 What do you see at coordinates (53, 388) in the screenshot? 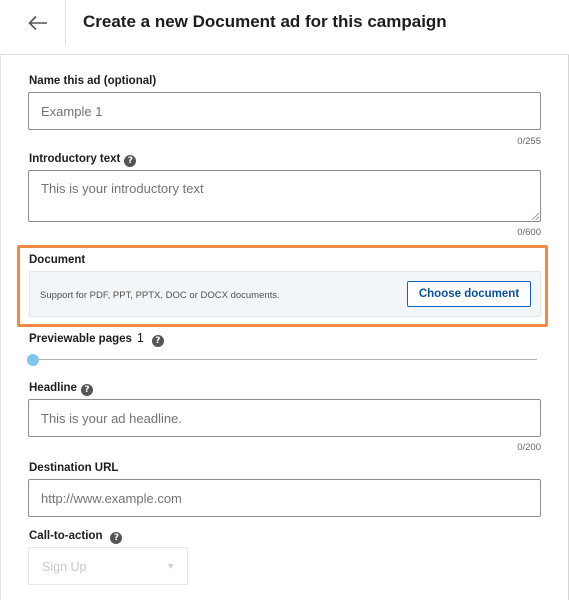
I see `headline-label-text: Headline` at bounding box center [53, 388].